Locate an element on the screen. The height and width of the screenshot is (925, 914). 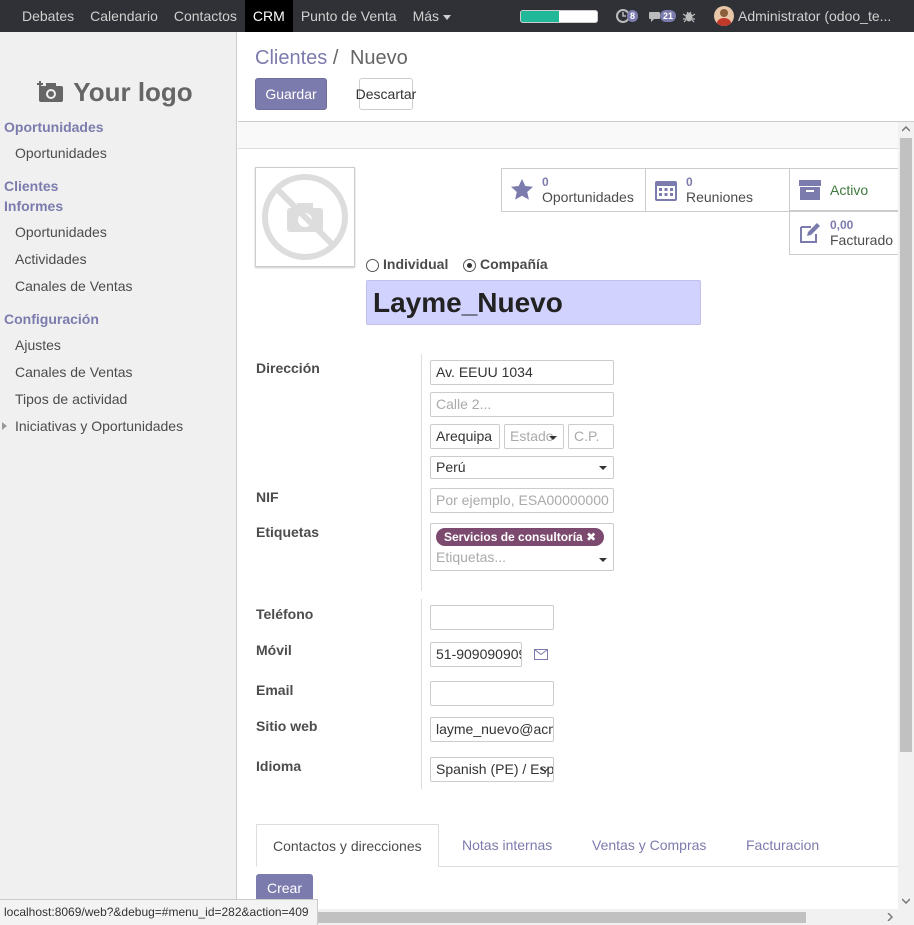
horizontal-scrollbar is located at coordinates (568, 917).